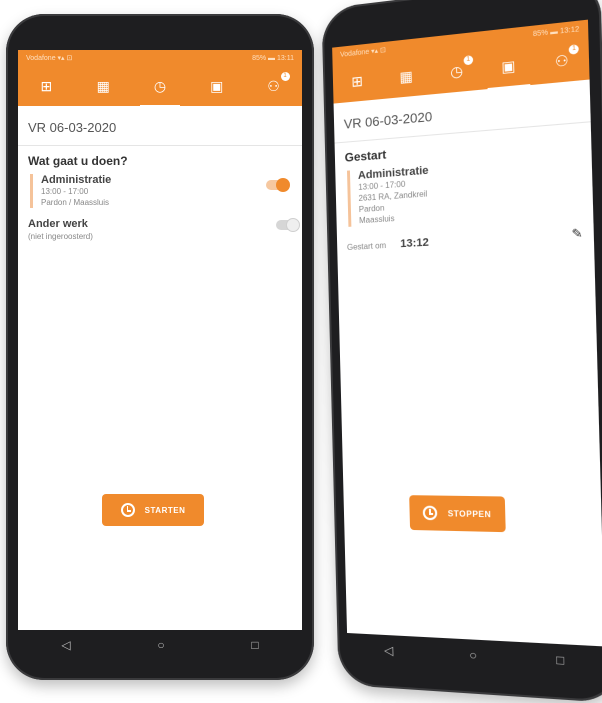 This screenshot has width=602, height=703. What do you see at coordinates (60, 236) in the screenshot?
I see `other-work-subtitle: (niet ingeroosterd)` at bounding box center [60, 236].